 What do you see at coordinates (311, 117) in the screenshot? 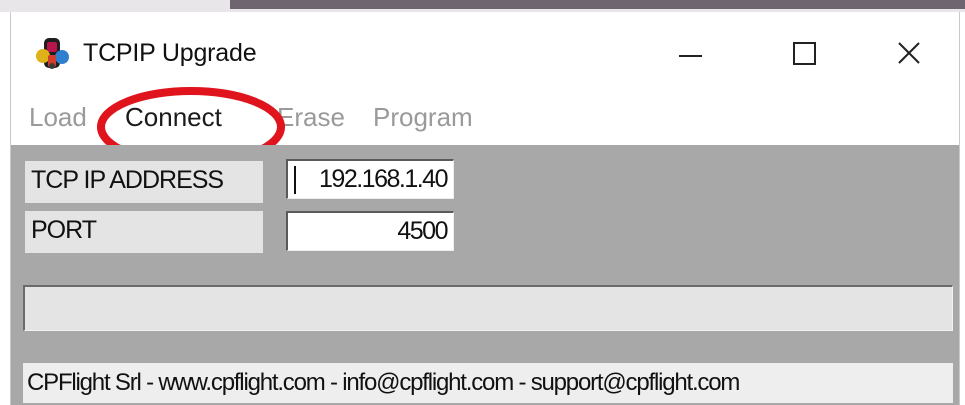
I see `menu-erase: Erase` at bounding box center [311, 117].